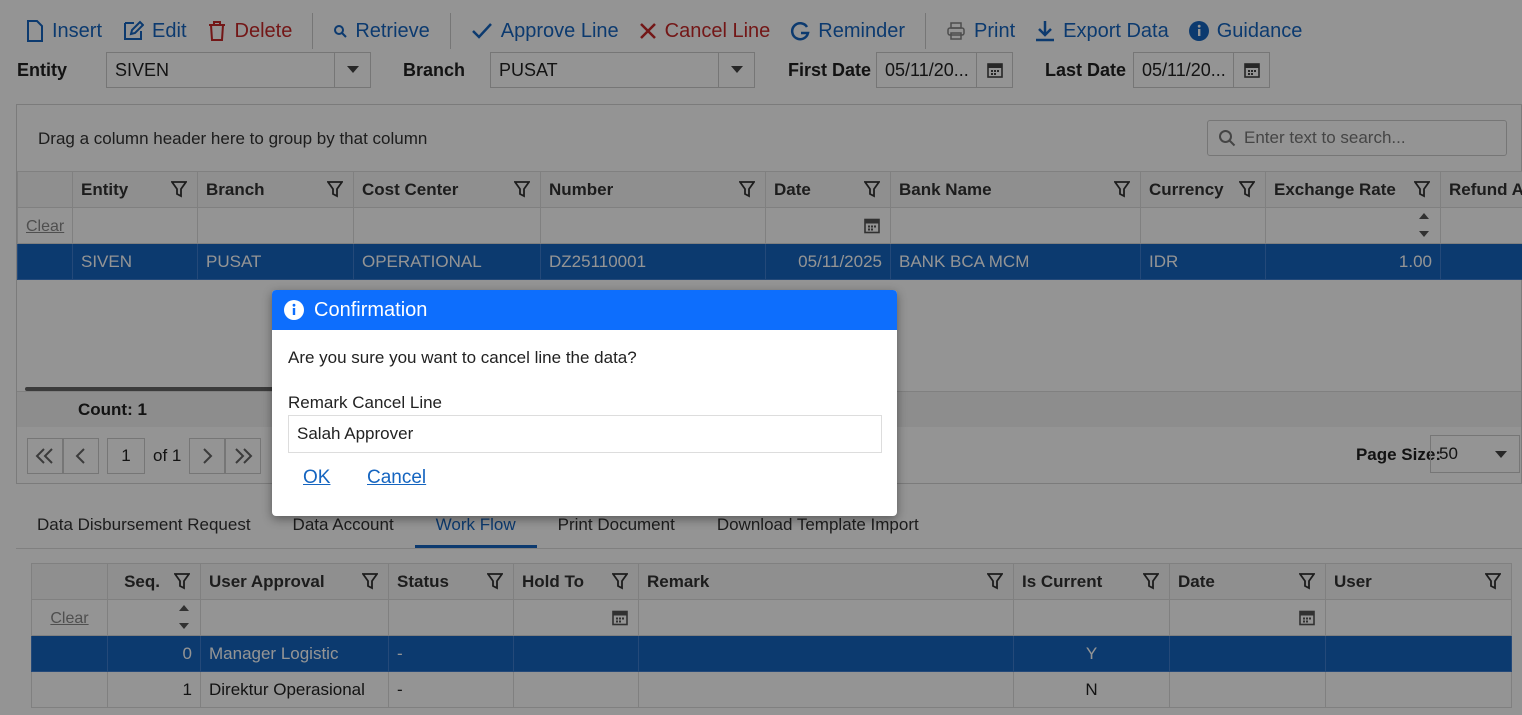 This screenshot has width=1522, height=715. What do you see at coordinates (585, 434) in the screenshot?
I see `remark-input: Salah Approver` at bounding box center [585, 434].